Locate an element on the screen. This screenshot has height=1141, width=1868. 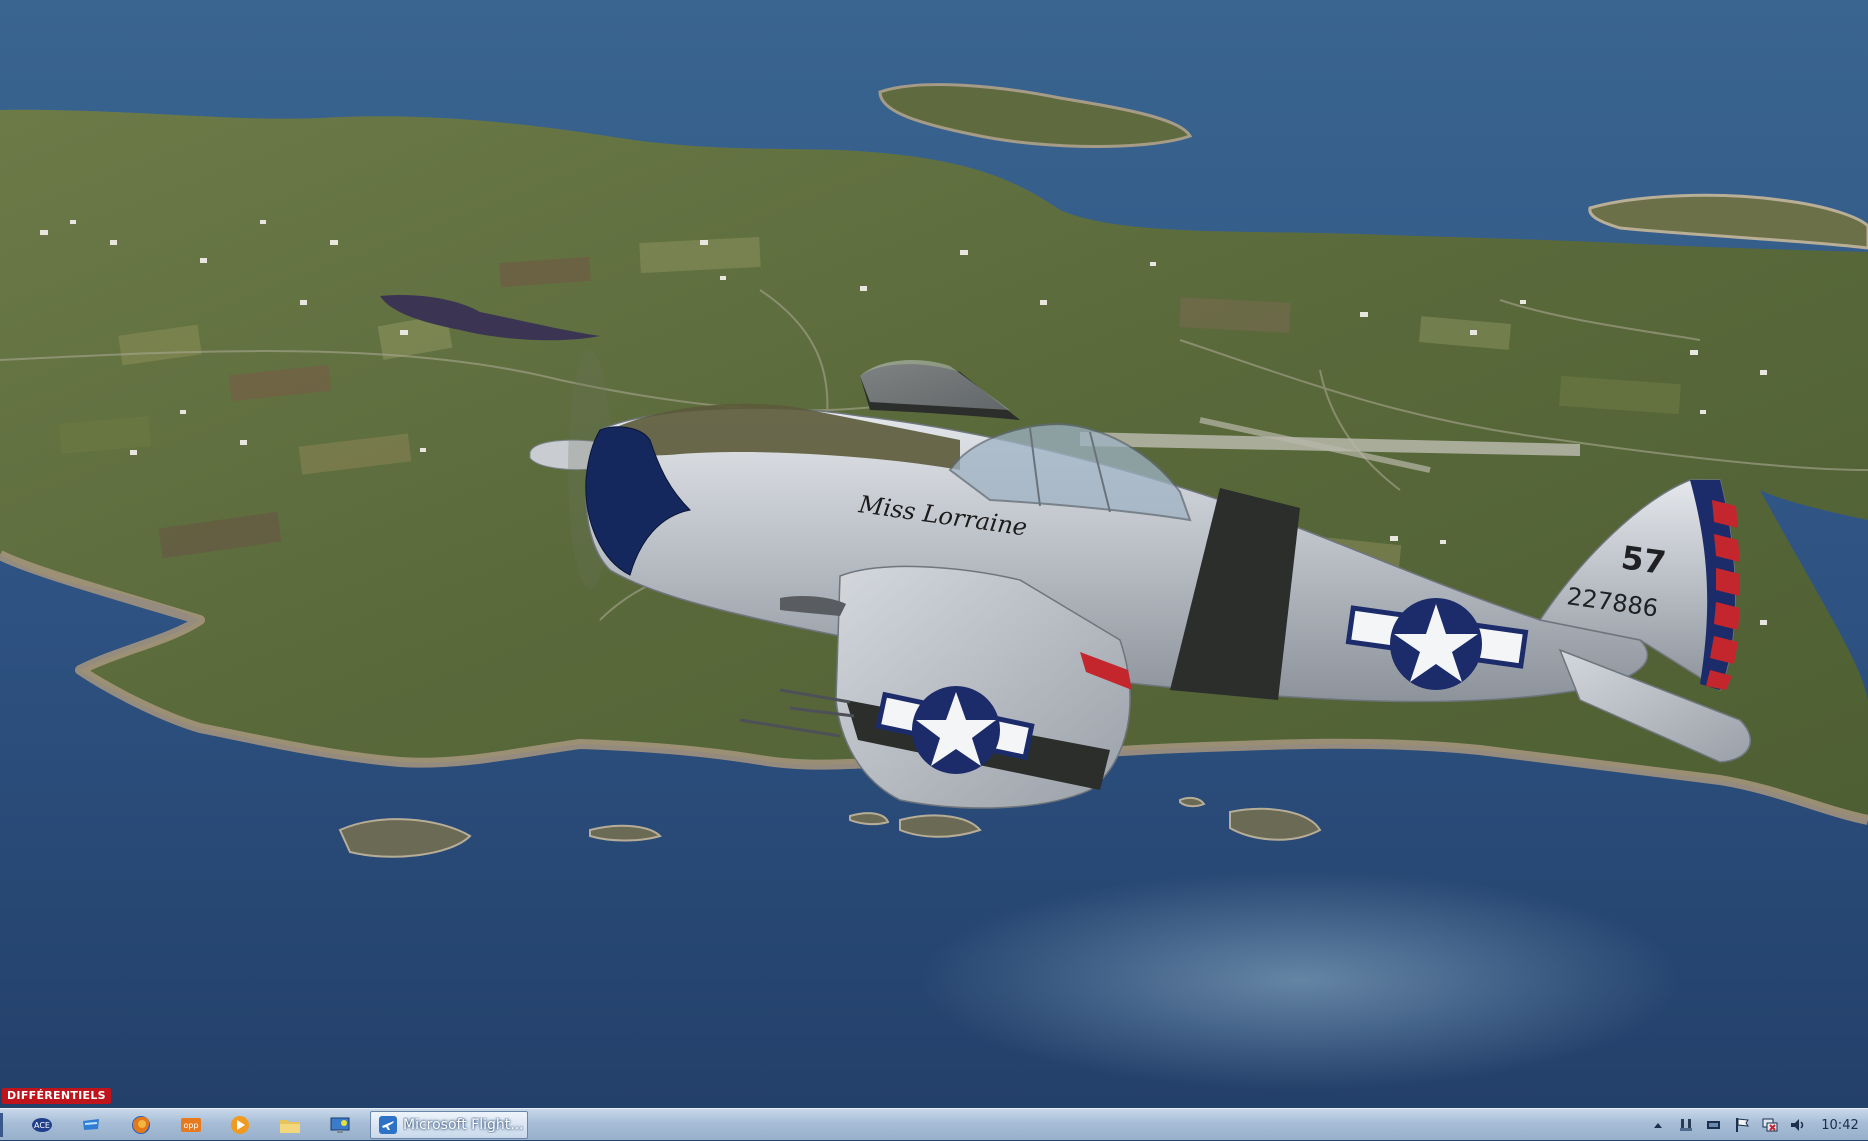
control-panel-icon is located at coordinates (340, 1125).